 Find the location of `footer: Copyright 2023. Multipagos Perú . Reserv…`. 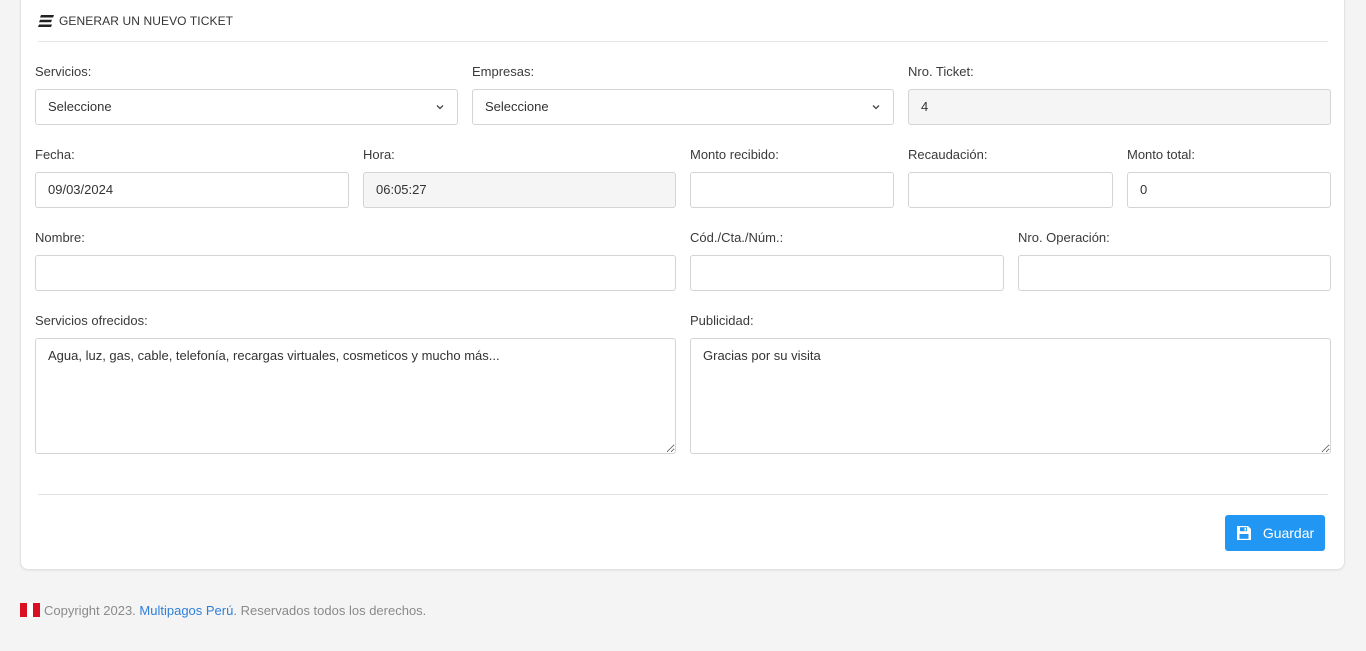

footer: Copyright 2023. Multipagos Perú . Reserv… is located at coordinates (223, 610).